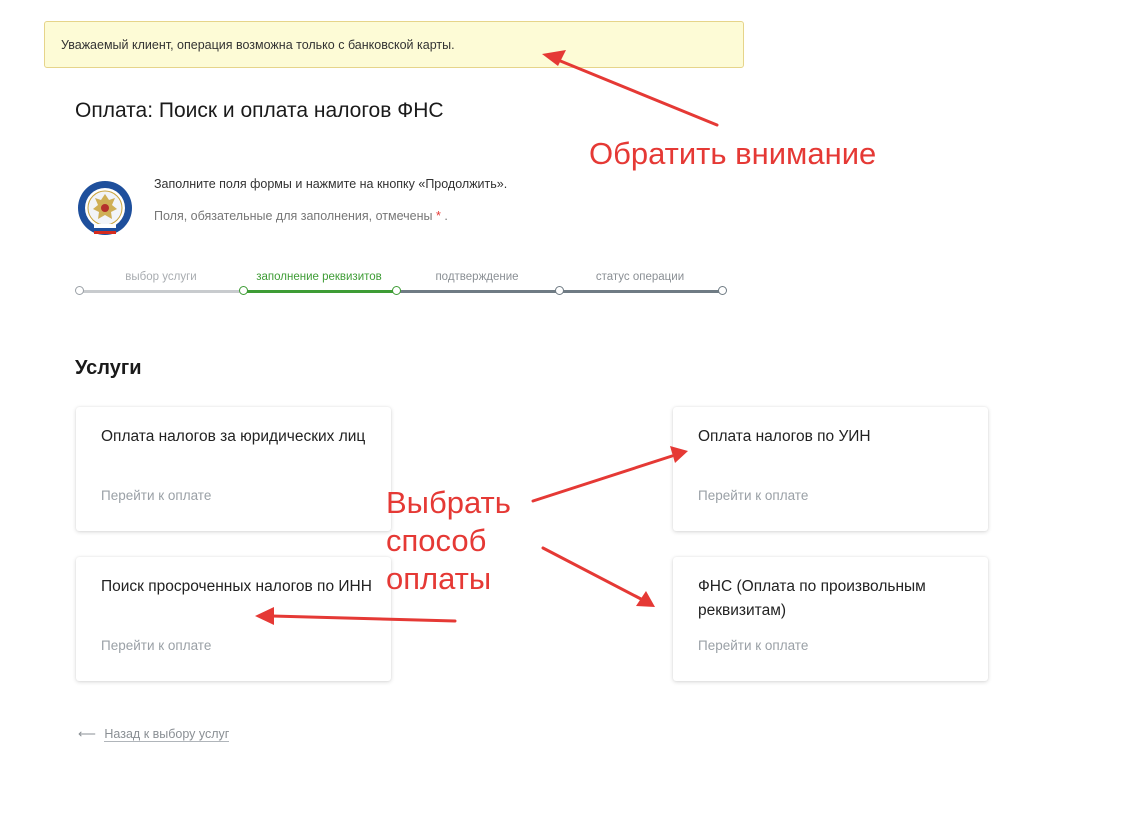 The image size is (1132, 813). Describe the element at coordinates (592, 573) in the screenshot. I see `annotation-arrow-fns` at that location.